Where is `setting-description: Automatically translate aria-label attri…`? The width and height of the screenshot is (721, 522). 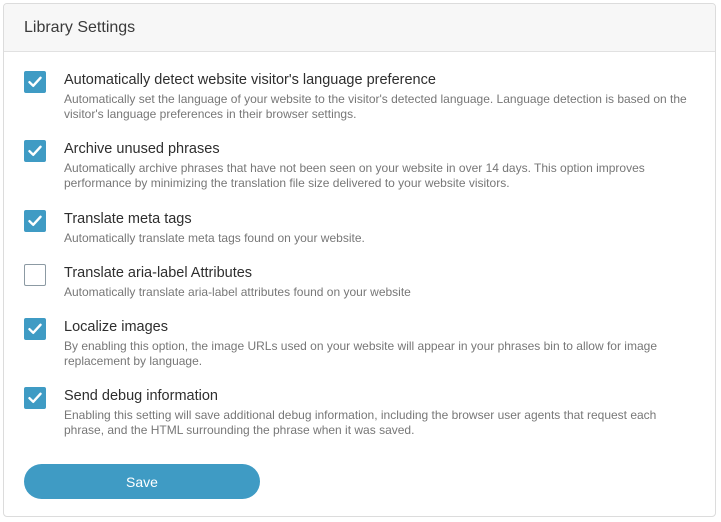
setting-description: Automatically translate aria-label attri… is located at coordinates (237, 292).